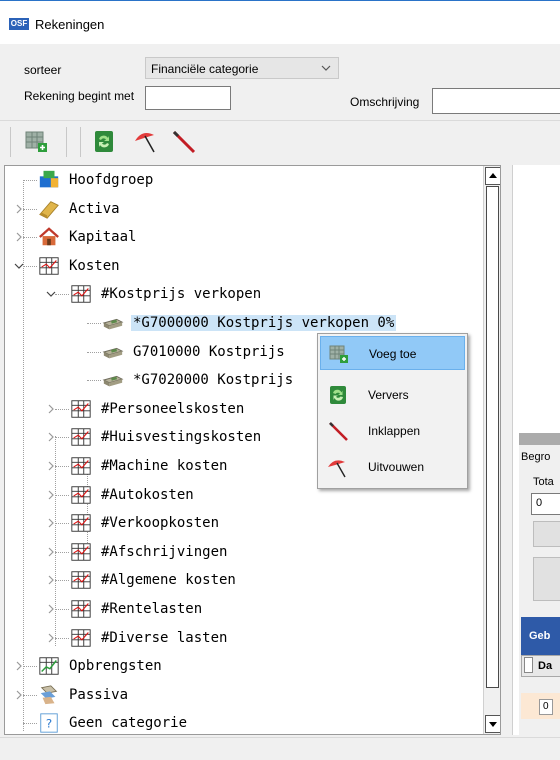 The image size is (560, 760). What do you see at coordinates (205, 69) in the screenshot?
I see `sort-select-value: Financiële categorie` at bounding box center [205, 69].